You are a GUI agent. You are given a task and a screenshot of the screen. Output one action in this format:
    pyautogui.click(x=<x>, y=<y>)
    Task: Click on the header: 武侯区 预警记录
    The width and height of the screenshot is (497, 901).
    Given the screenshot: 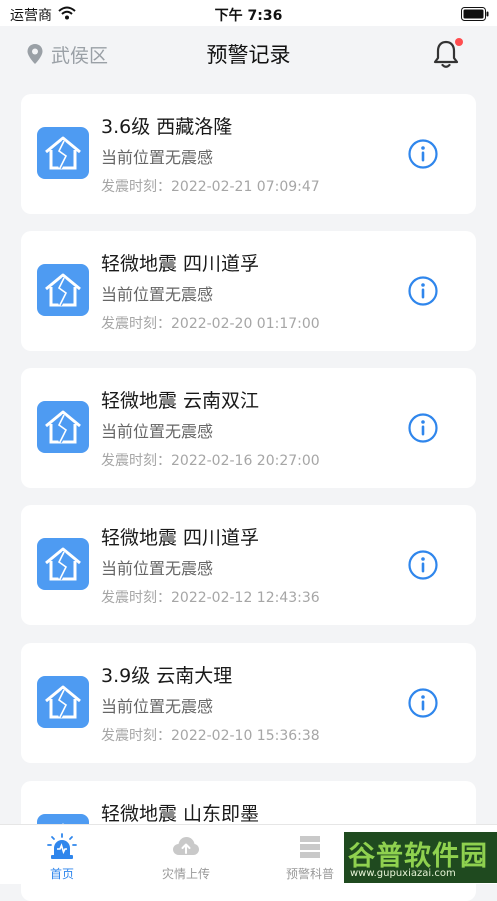 What is the action you would take?
    pyautogui.click(x=248, y=55)
    